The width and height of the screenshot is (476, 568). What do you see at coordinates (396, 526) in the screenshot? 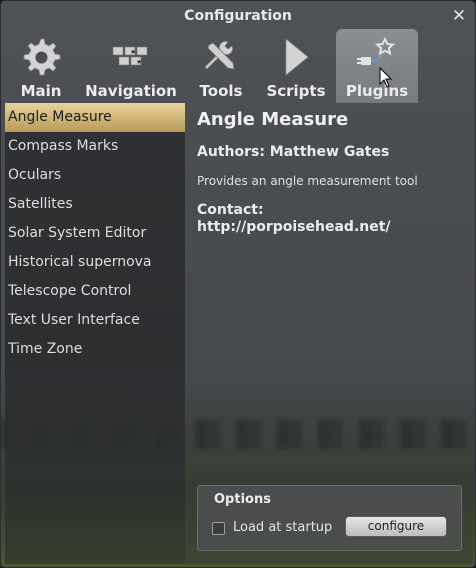
I see `configure-button: configure` at bounding box center [396, 526].